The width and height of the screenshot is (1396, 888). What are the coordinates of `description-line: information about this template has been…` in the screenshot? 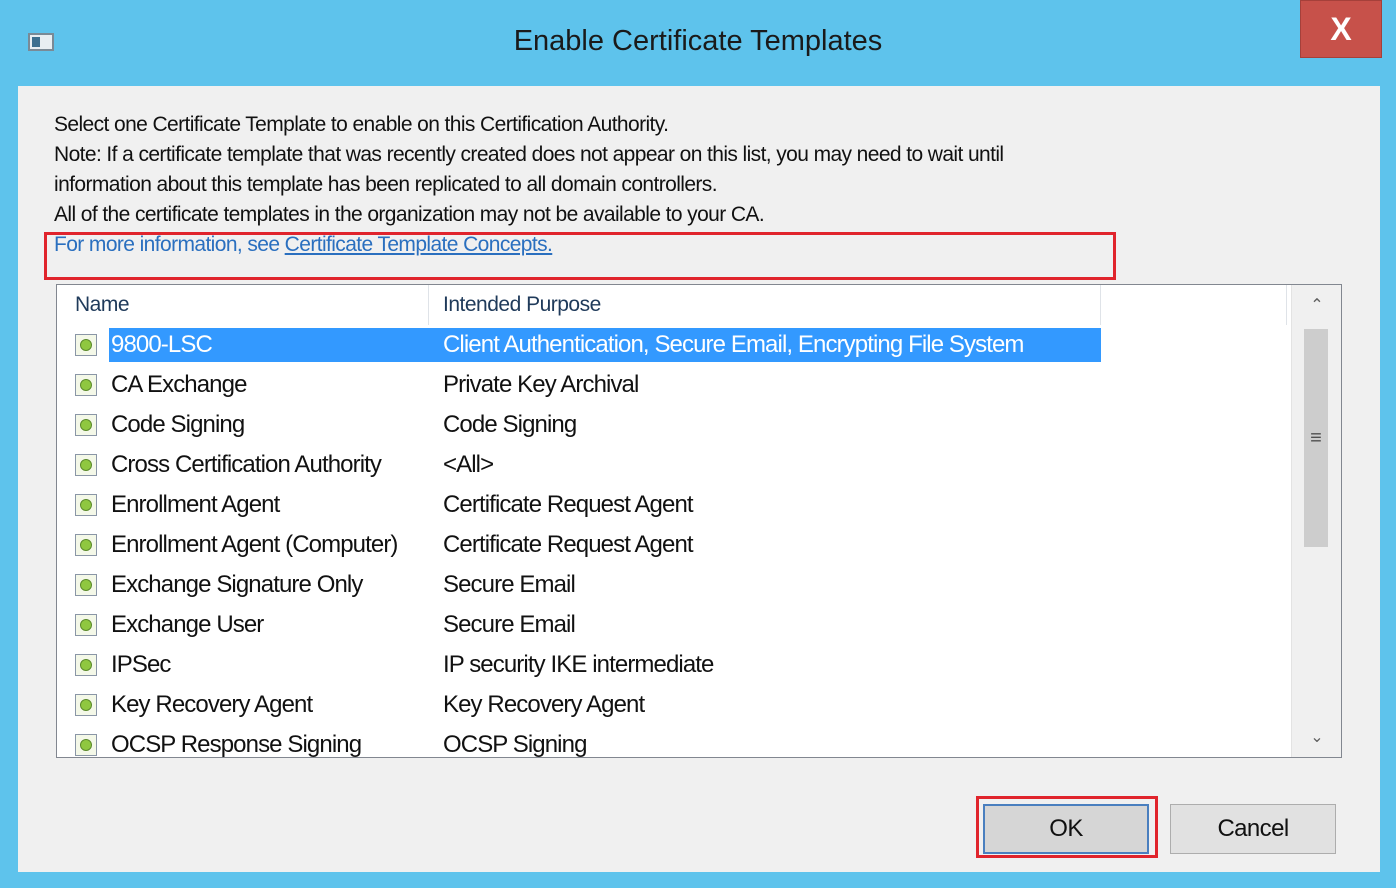 It's located at (386, 184).